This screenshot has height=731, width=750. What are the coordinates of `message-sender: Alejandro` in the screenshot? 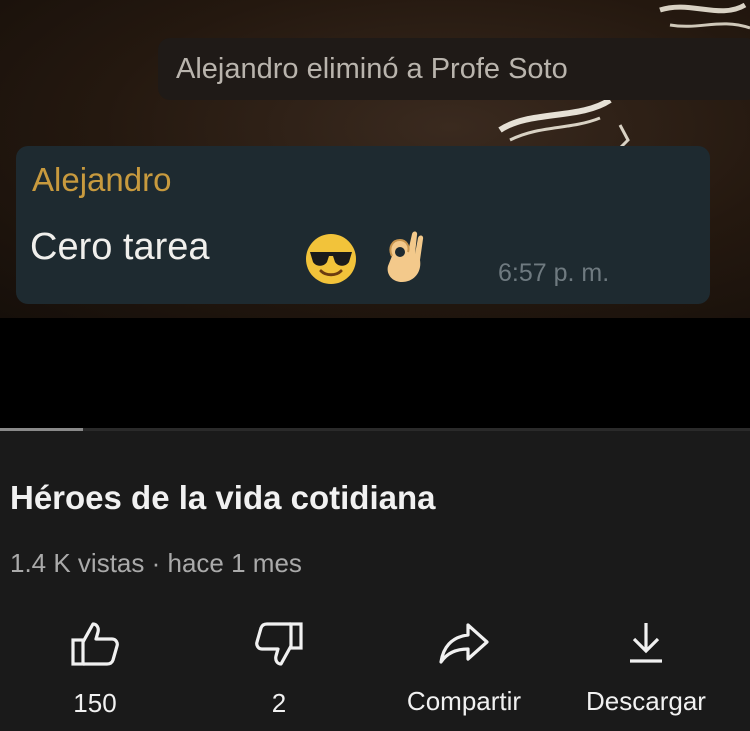 It's located at (101, 180).